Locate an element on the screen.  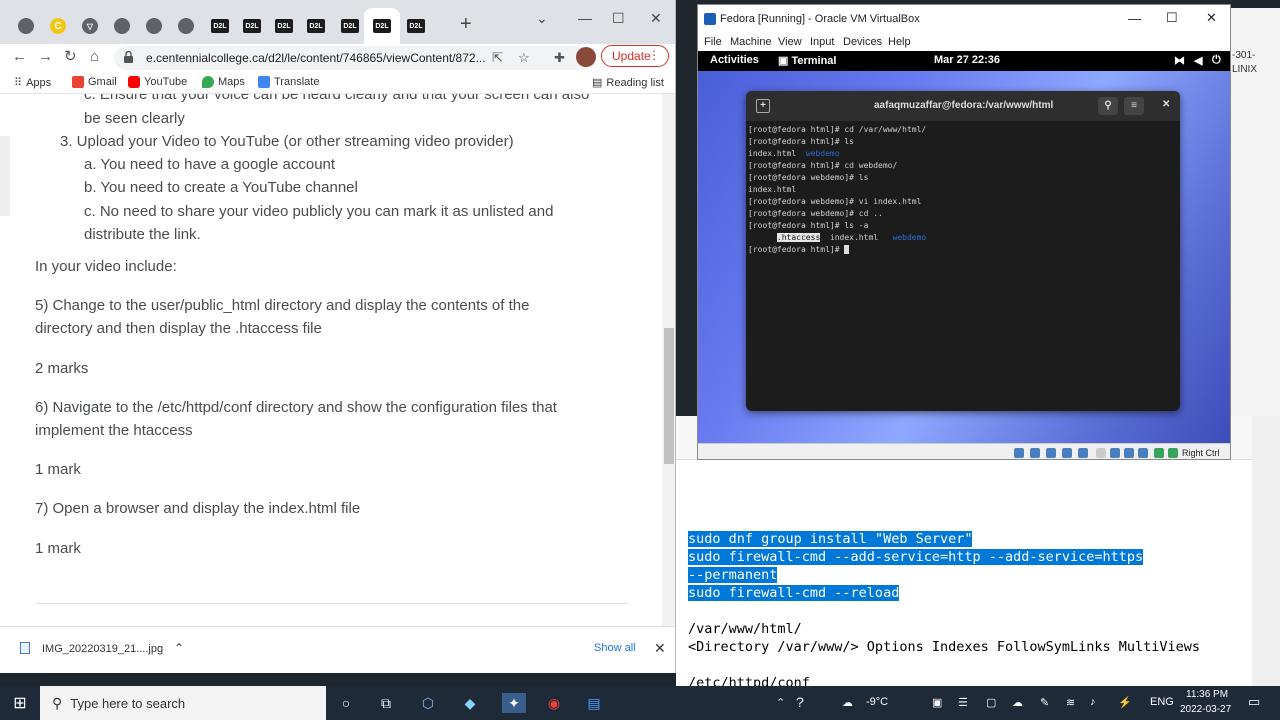
note-line-6: /var/www/html/ is located at coordinates (745, 629).